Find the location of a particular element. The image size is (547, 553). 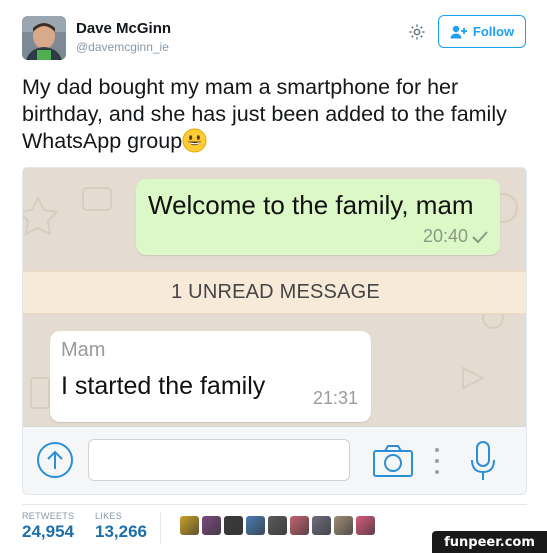

likes-label: LIKES is located at coordinates (109, 516).